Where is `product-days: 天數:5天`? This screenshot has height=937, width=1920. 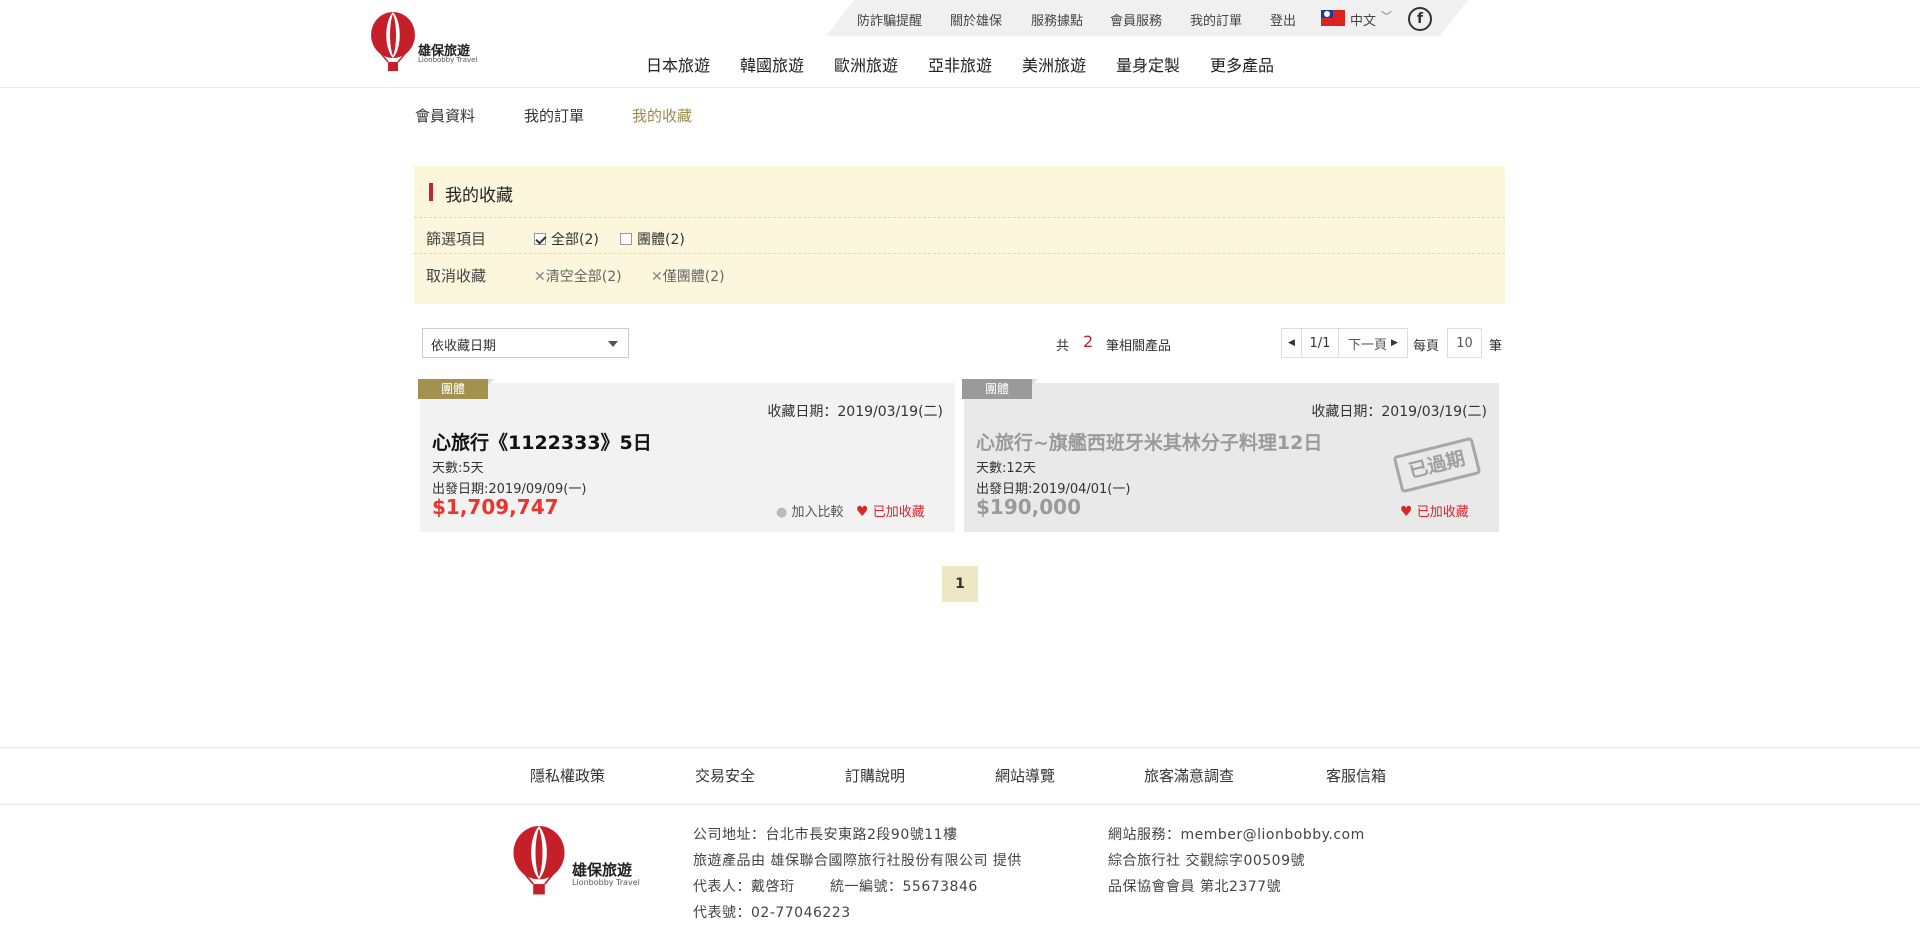 product-days: 天數:5天 is located at coordinates (458, 468).